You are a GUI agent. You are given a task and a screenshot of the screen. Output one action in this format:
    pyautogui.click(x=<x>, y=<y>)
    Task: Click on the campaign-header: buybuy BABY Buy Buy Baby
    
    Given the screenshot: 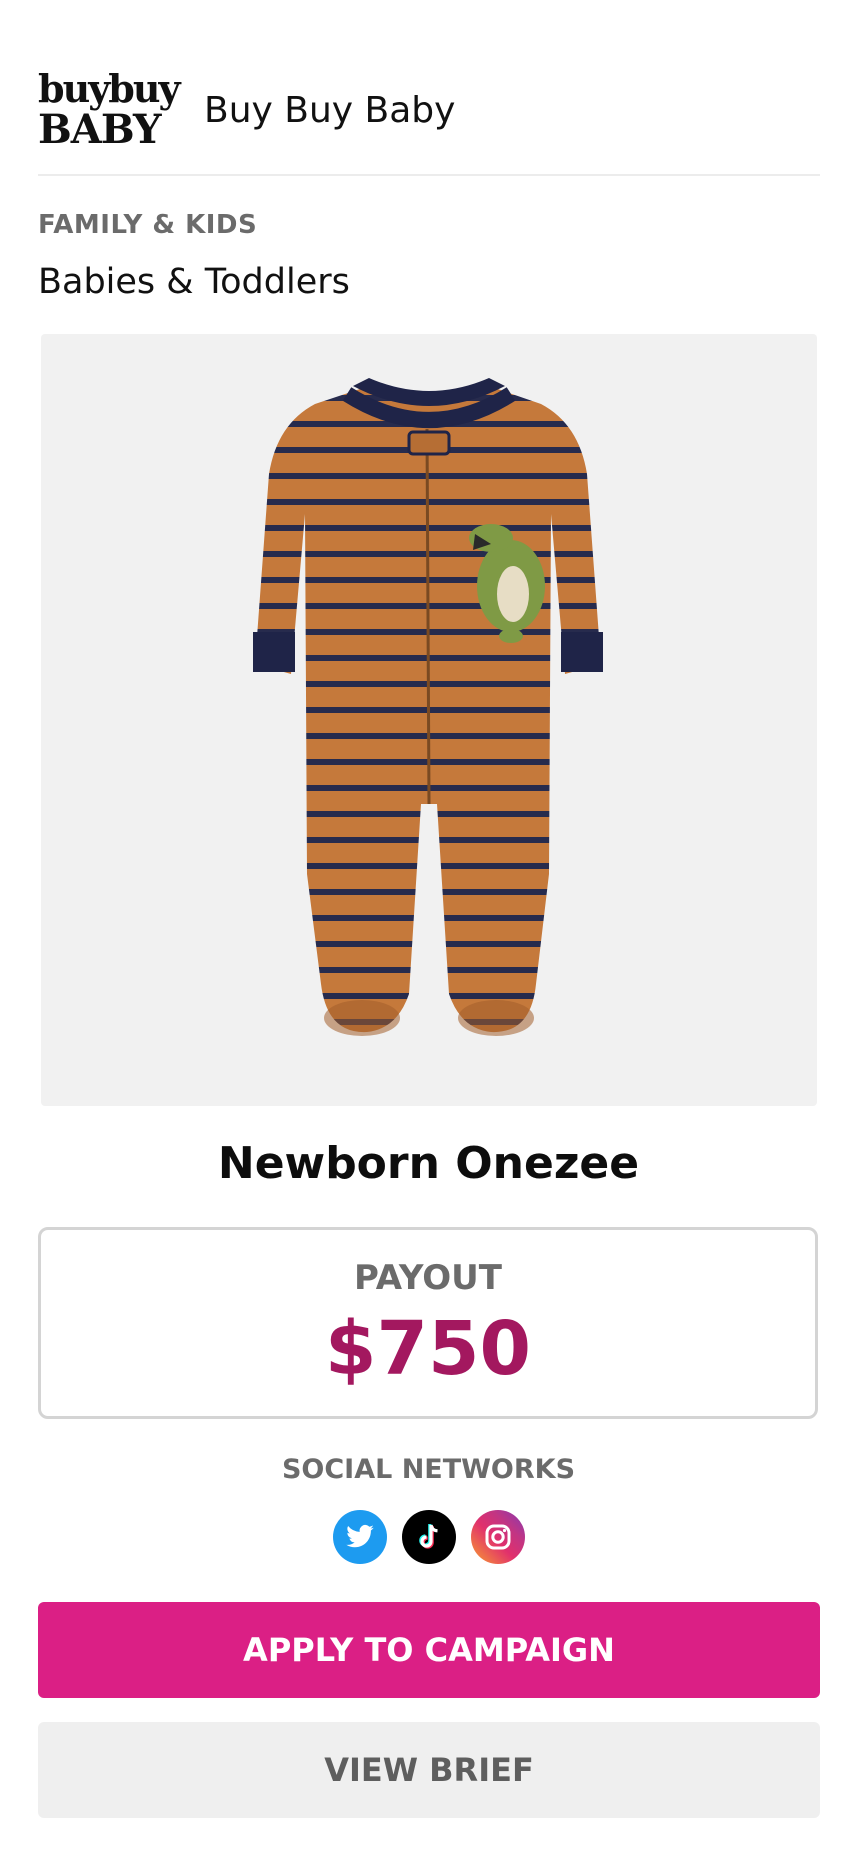 What is the action you would take?
    pyautogui.click(x=428, y=110)
    